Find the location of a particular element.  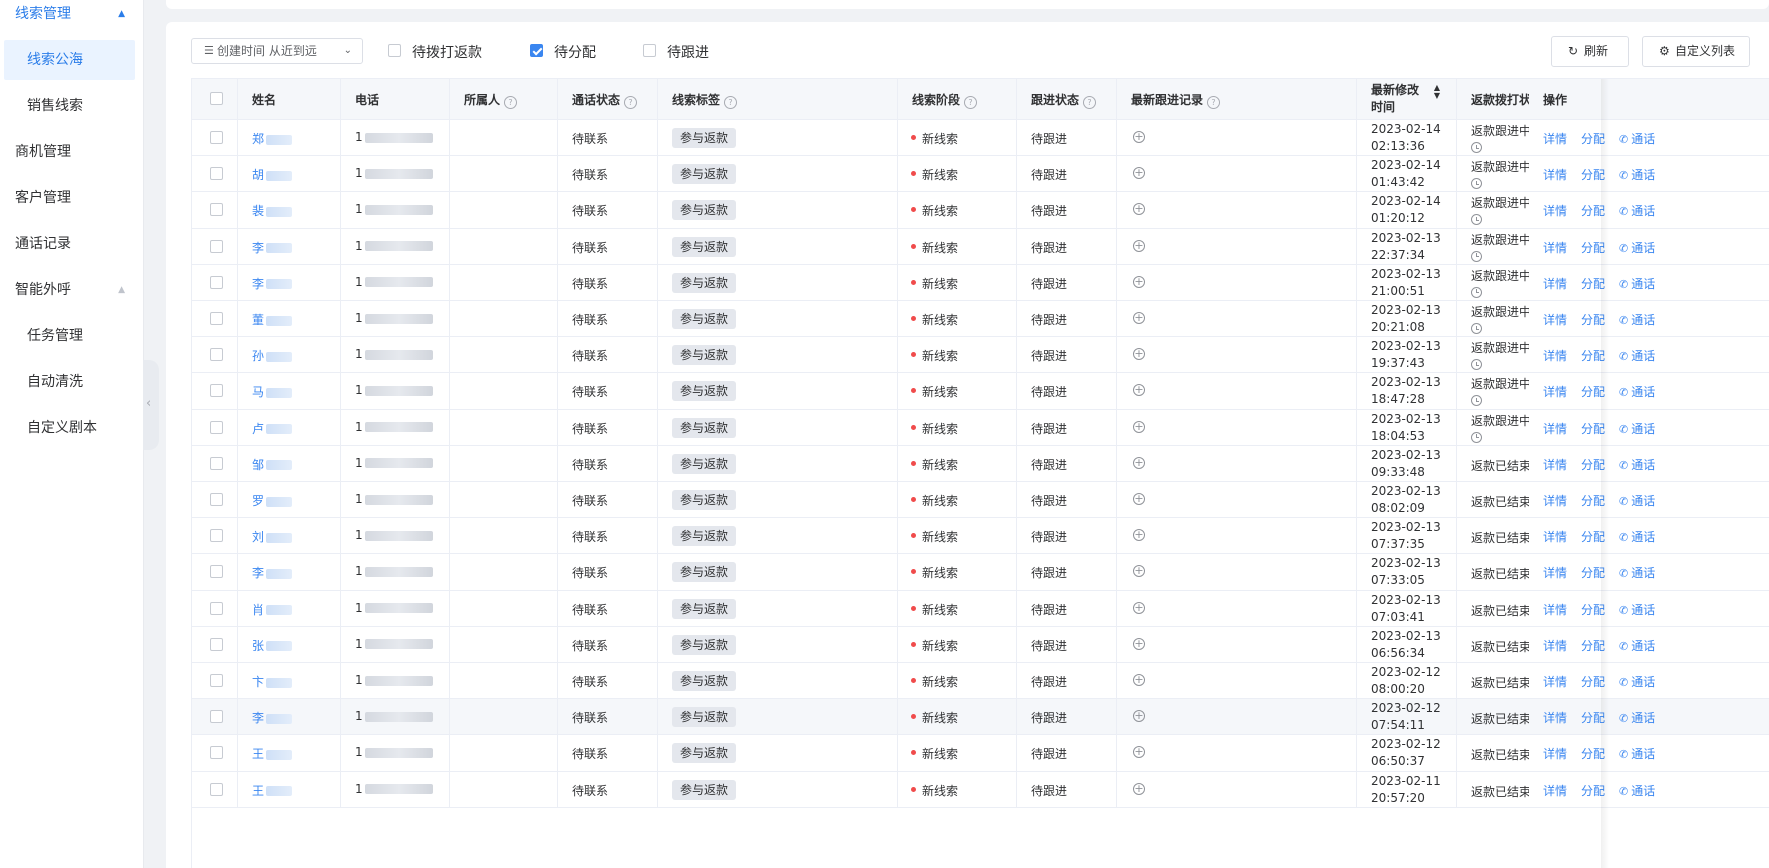

checkbox-checked is located at coordinates (536, 50).